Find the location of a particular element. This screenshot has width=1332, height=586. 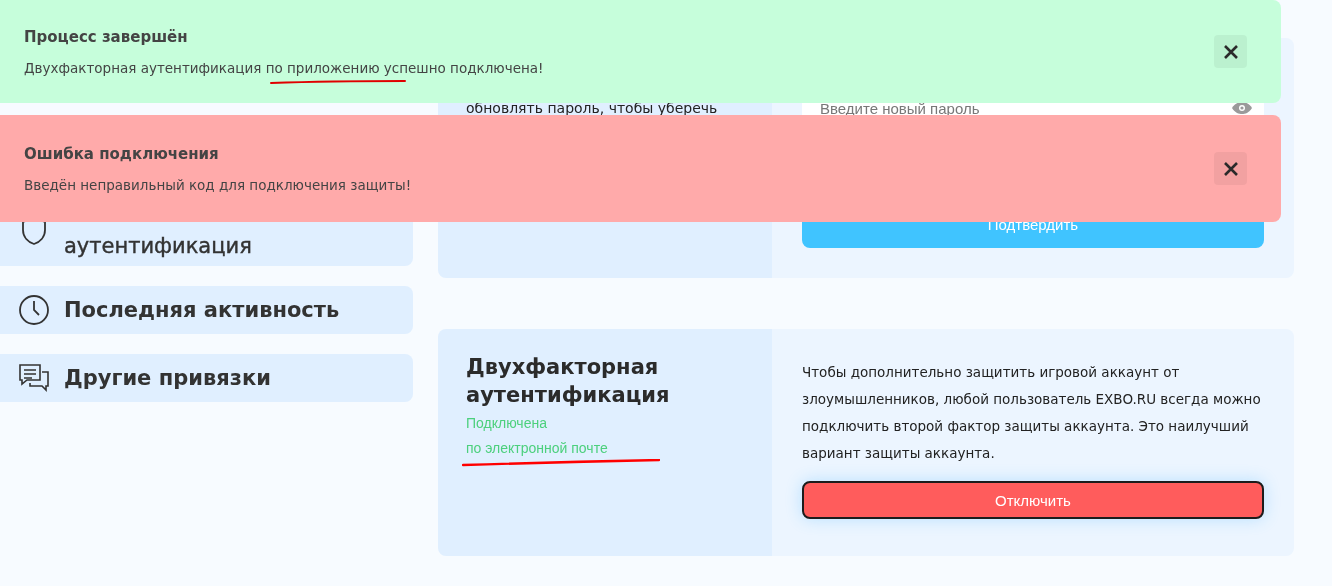

notification-message: Введён неправильный код для подключения защиты! is located at coordinates (218, 184).